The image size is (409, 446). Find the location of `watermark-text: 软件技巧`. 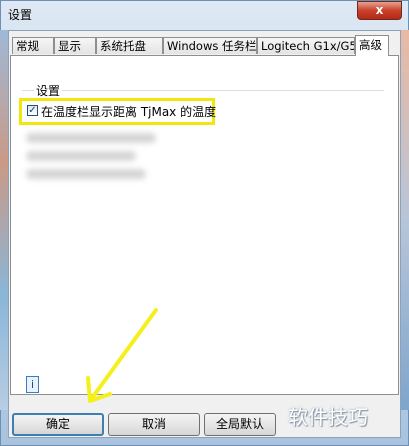

watermark-text: 软件技巧 is located at coordinates (328, 417).